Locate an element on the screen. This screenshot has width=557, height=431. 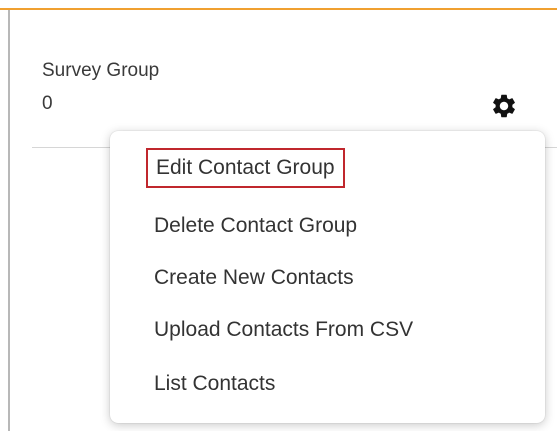
menu-item-create-new-contacts: Create New Contacts is located at coordinates (254, 278).